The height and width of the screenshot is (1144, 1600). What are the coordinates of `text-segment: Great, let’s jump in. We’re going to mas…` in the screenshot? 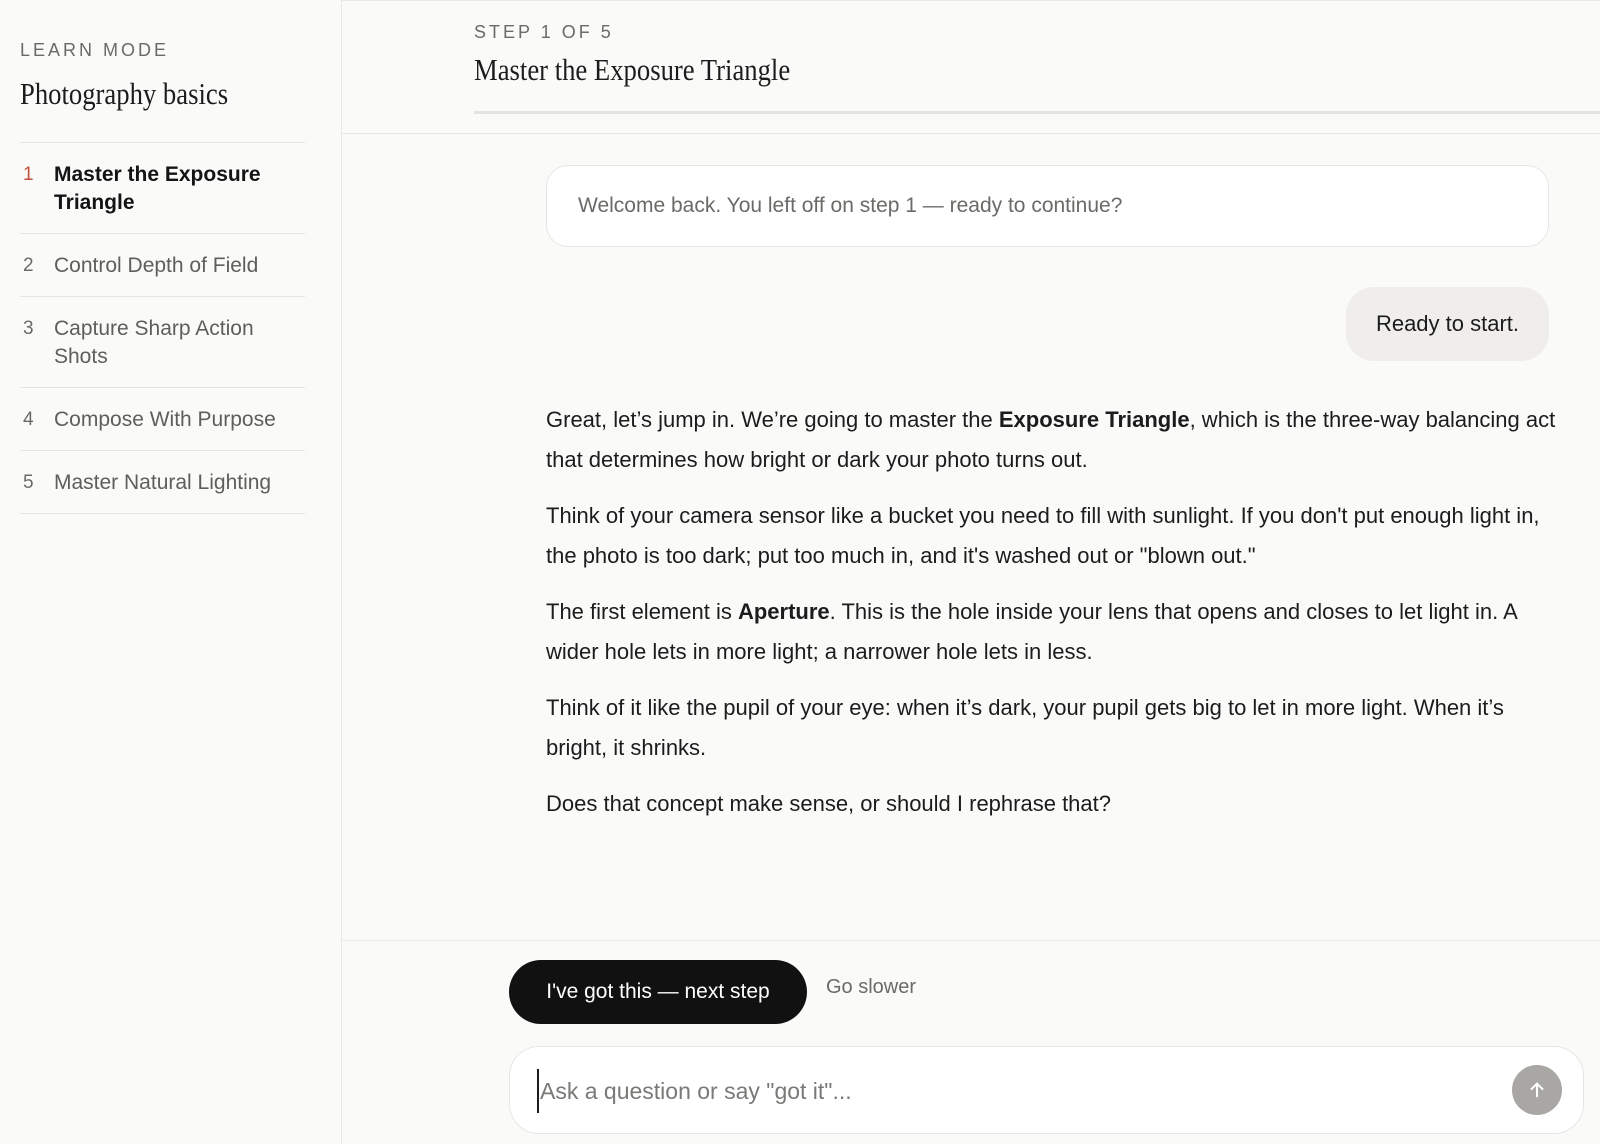 It's located at (772, 419).